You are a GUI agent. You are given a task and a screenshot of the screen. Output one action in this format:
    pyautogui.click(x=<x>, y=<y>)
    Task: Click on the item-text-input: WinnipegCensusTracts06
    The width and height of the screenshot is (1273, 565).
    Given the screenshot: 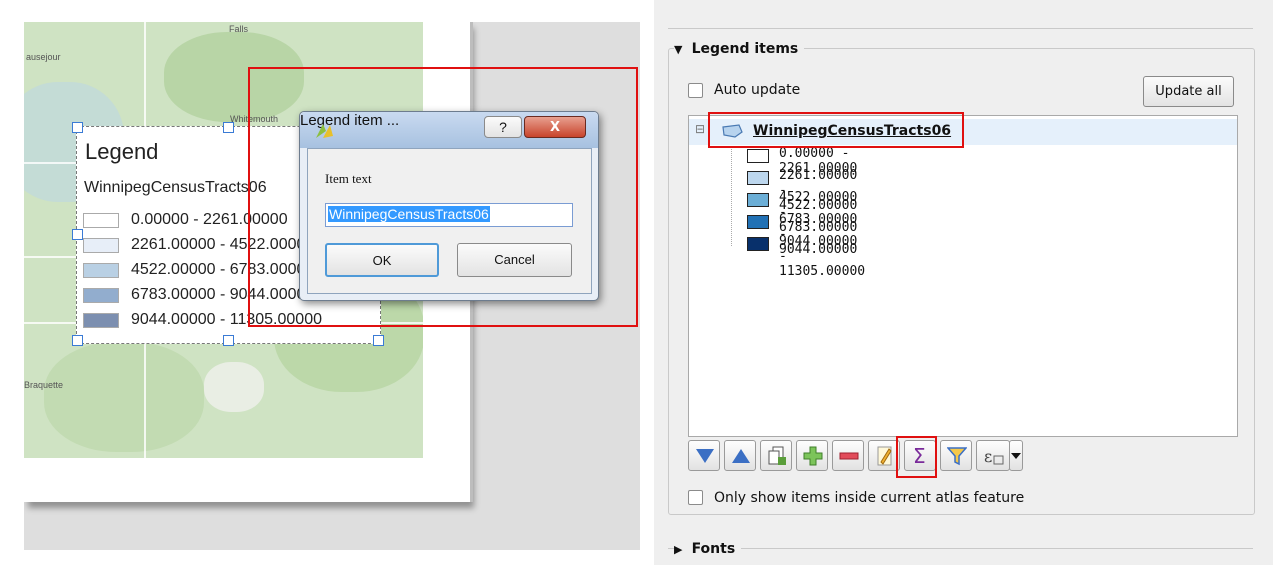 What is the action you would take?
    pyautogui.click(x=449, y=215)
    